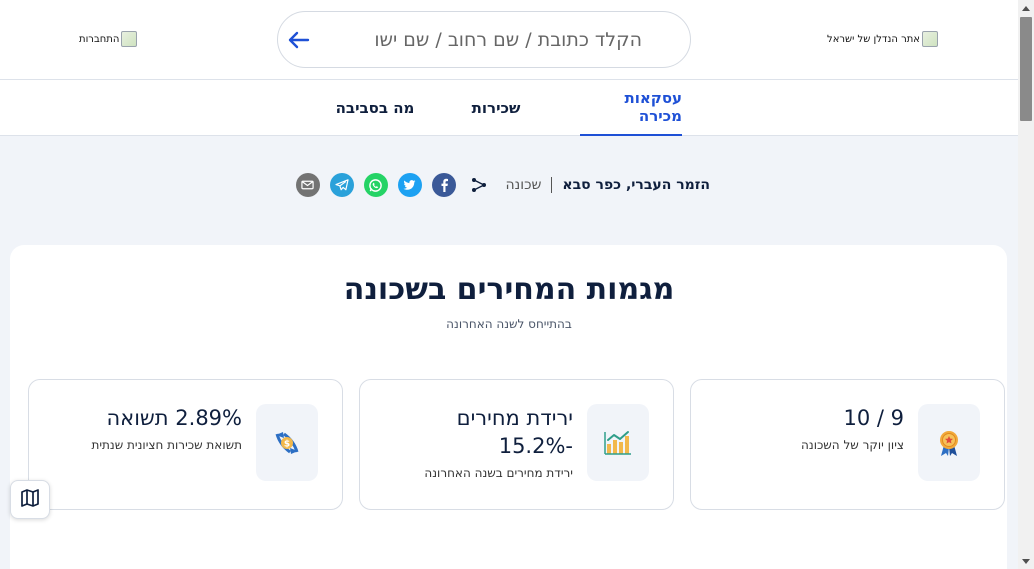  Describe the element at coordinates (873, 39) in the screenshot. I see `brand-logo-alt: אתר הנדלן של ישראל` at that location.